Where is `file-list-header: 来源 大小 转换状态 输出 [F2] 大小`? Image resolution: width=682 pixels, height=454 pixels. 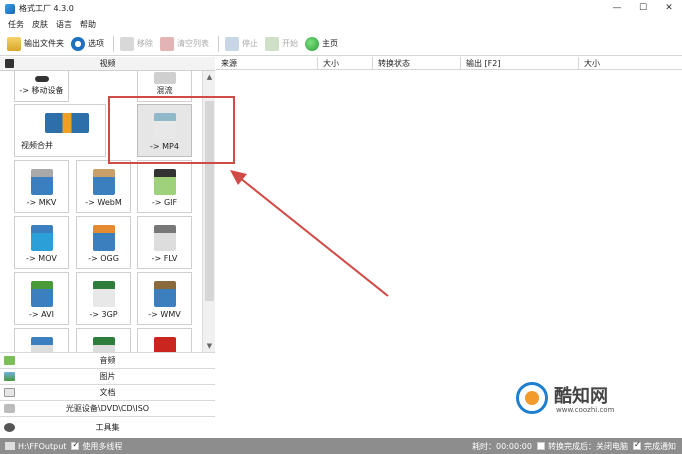 file-list-header: 来源 大小 转换状态 输出 [F2] 大小 is located at coordinates (449, 63).